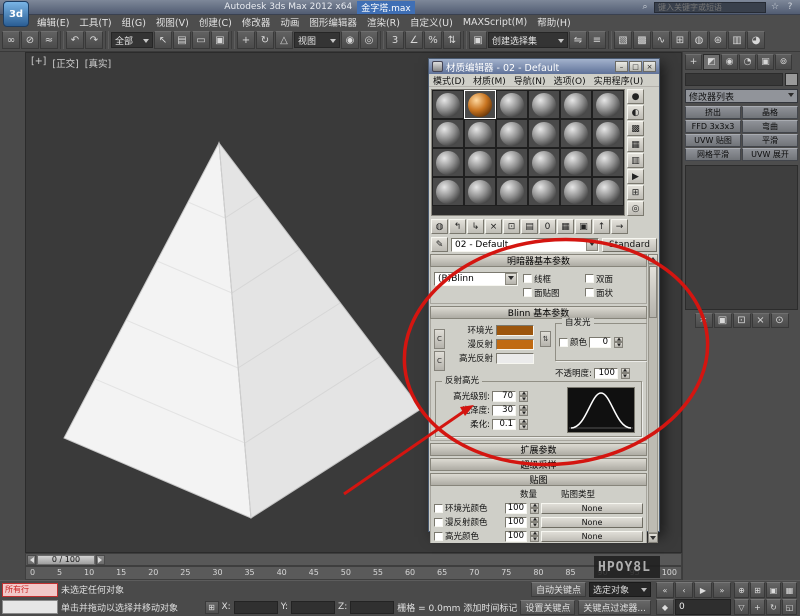 This screenshot has height=616, width=800. What do you see at coordinates (75, 40) in the screenshot?
I see `undo-icon: ↶` at bounding box center [75, 40].